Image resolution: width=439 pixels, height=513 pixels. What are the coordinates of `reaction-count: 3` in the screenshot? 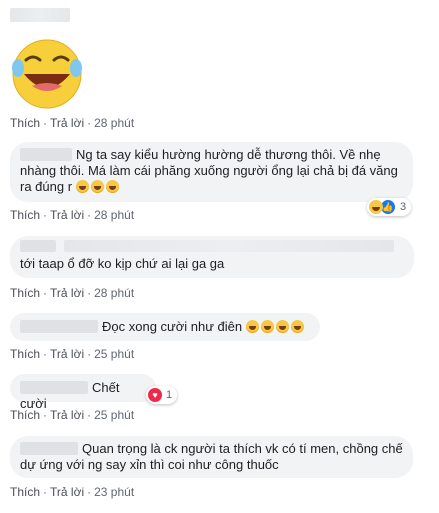 It's located at (403, 207).